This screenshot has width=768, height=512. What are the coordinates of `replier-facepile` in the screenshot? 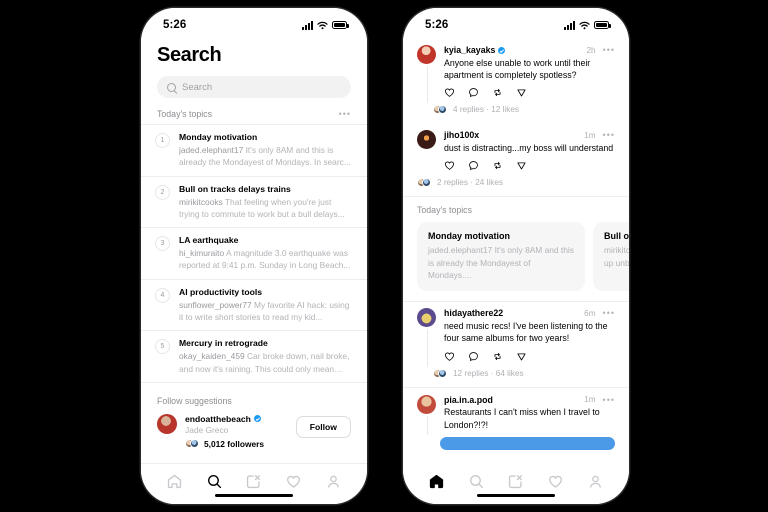 It's located at (424, 183).